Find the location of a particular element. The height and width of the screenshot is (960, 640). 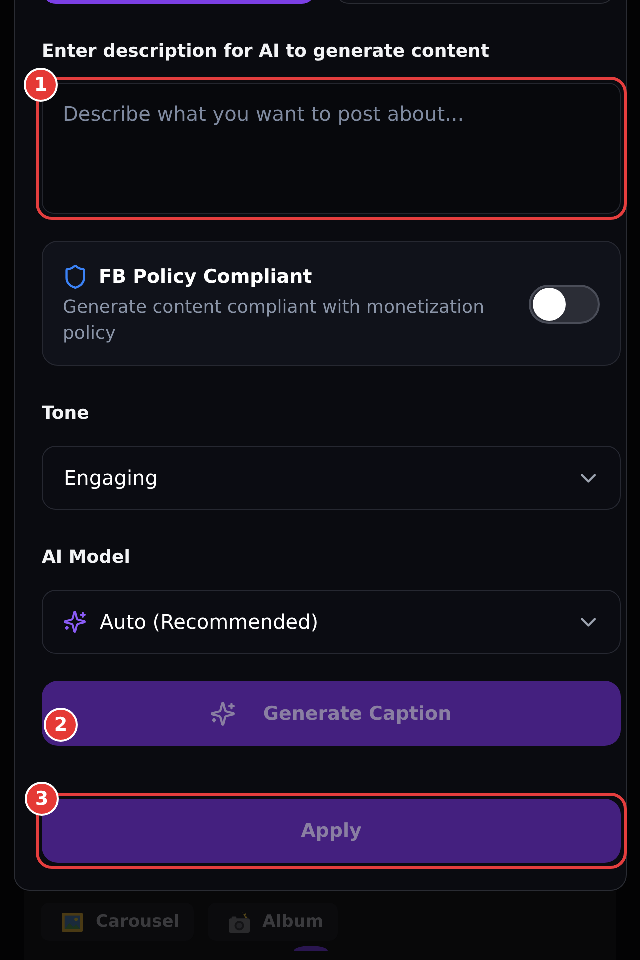

toggle-switch is located at coordinates (564, 304).